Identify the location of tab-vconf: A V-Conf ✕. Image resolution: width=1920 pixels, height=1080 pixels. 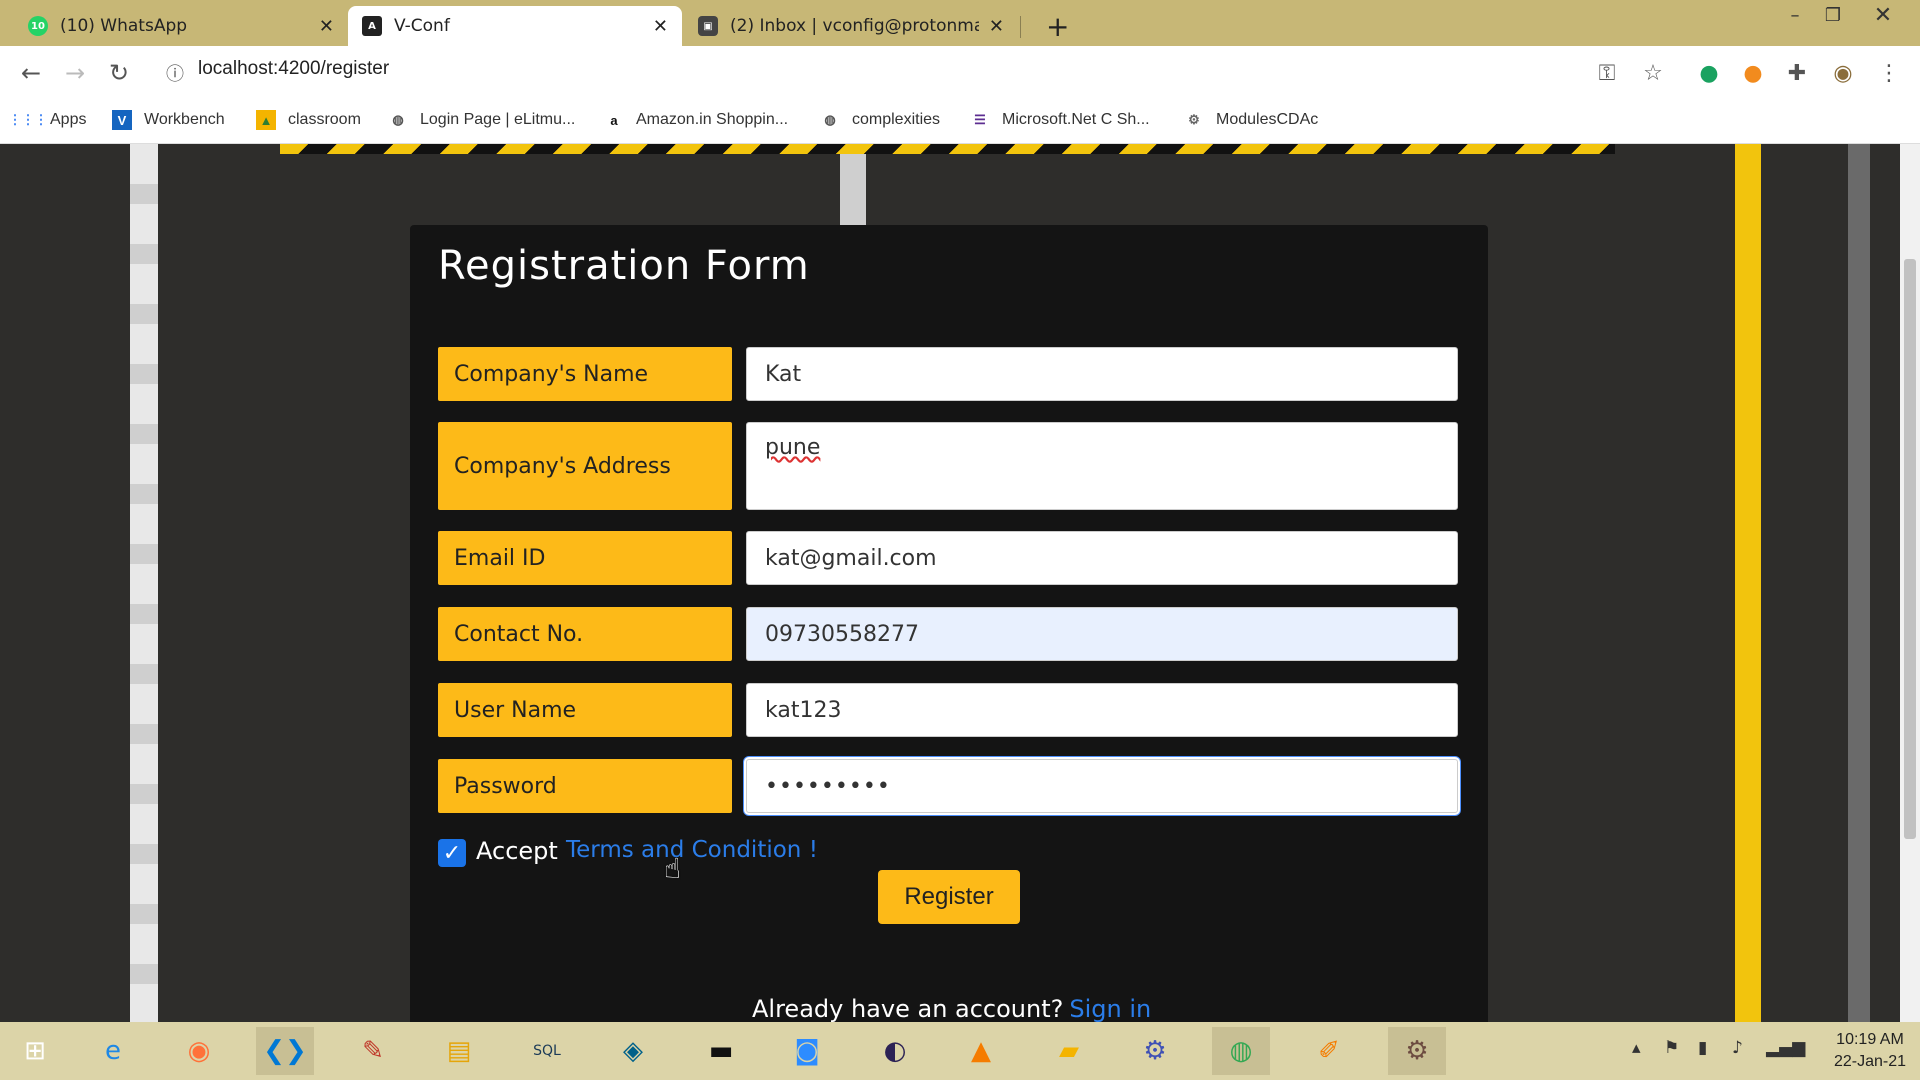
(515, 26).